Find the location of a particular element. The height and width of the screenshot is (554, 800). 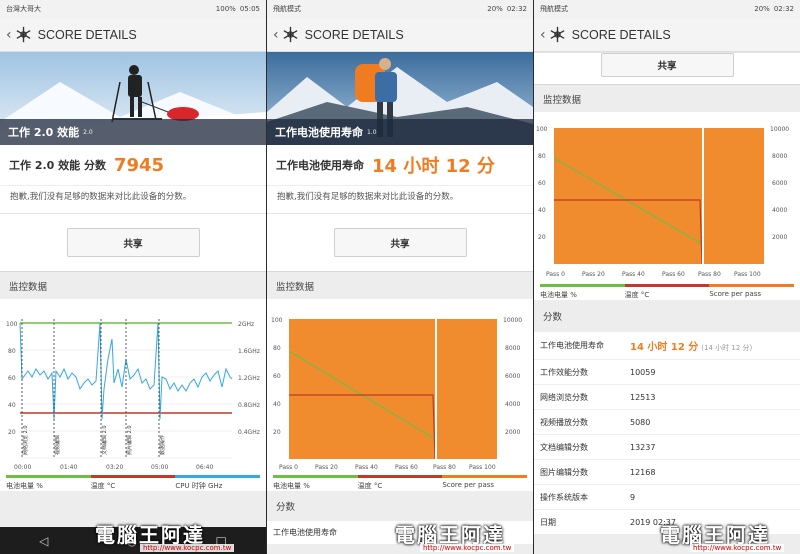

details-header: 分数 is located at coordinates (400, 506).